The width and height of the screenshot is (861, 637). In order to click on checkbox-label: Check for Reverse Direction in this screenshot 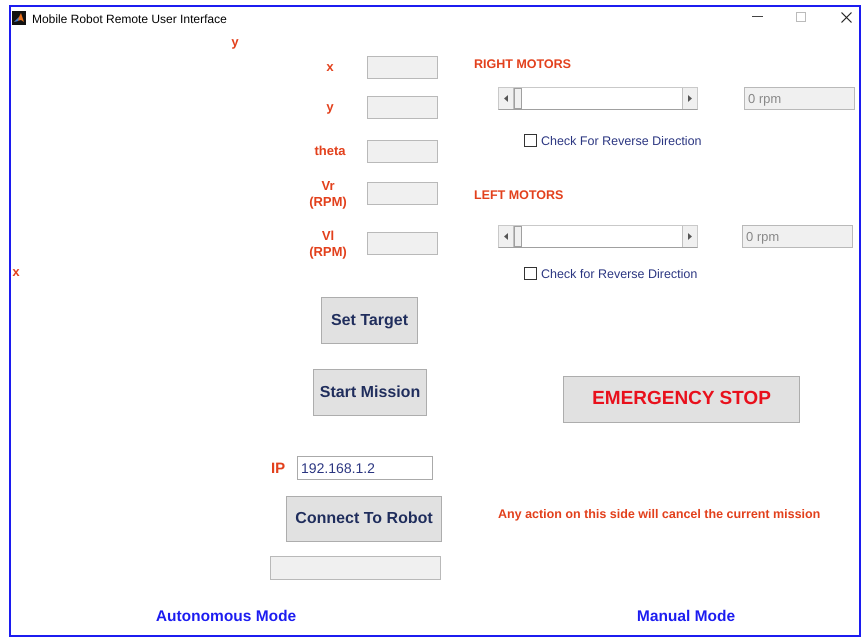, I will do `click(619, 274)`.